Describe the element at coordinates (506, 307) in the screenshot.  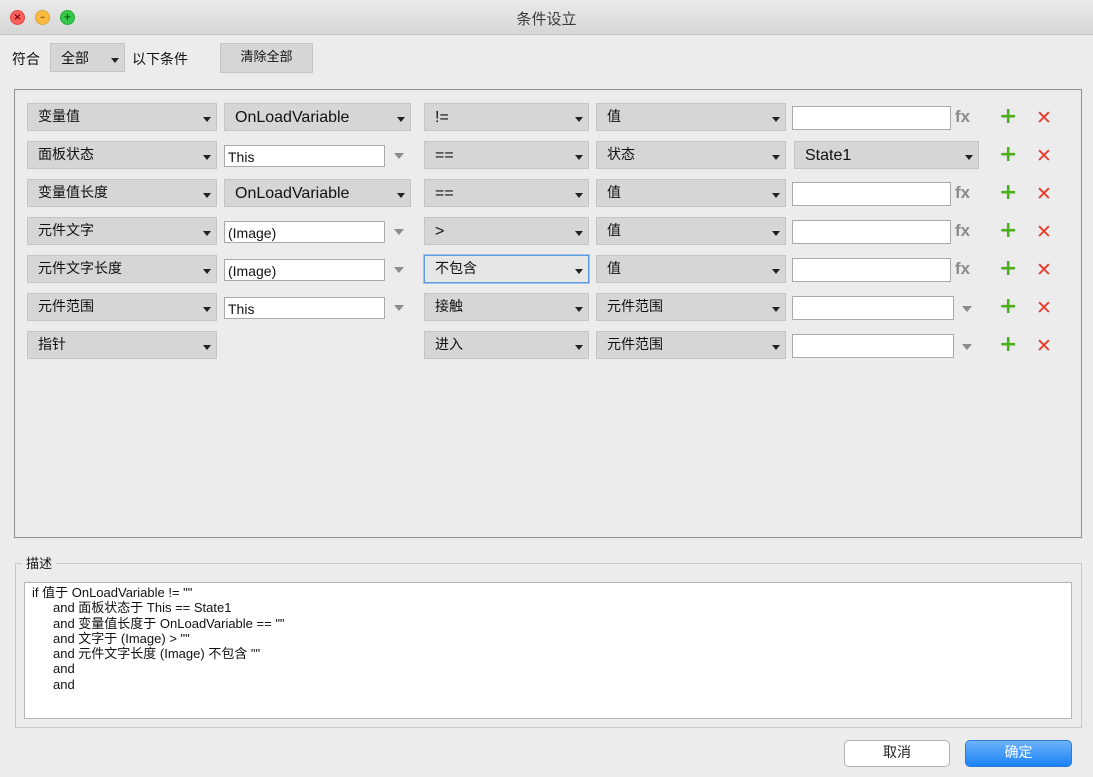
I see `operator-dropdown: 接触` at that location.